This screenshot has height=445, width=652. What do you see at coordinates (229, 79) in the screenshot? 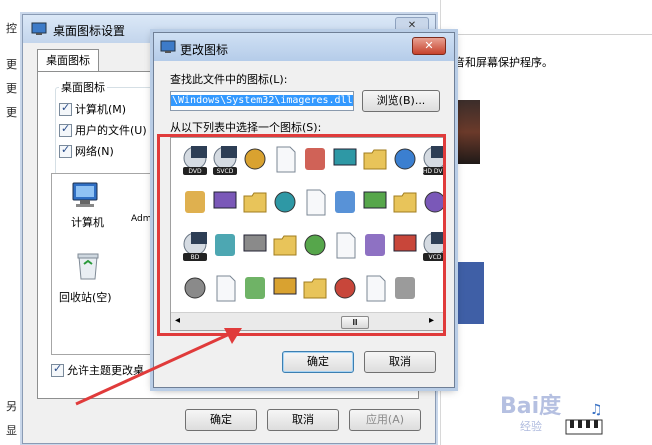
I see `find-icons-label: 查找此文件中的图标(L):` at bounding box center [229, 79].